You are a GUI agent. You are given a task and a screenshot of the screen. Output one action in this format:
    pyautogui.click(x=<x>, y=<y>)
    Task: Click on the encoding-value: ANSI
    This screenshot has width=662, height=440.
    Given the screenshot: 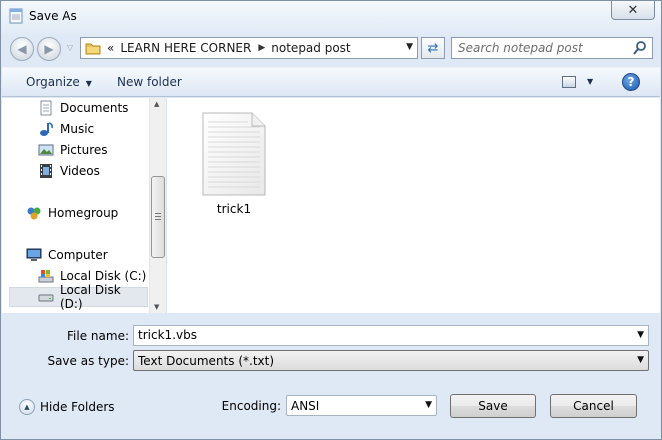 What is the action you would take?
    pyautogui.click(x=305, y=406)
    